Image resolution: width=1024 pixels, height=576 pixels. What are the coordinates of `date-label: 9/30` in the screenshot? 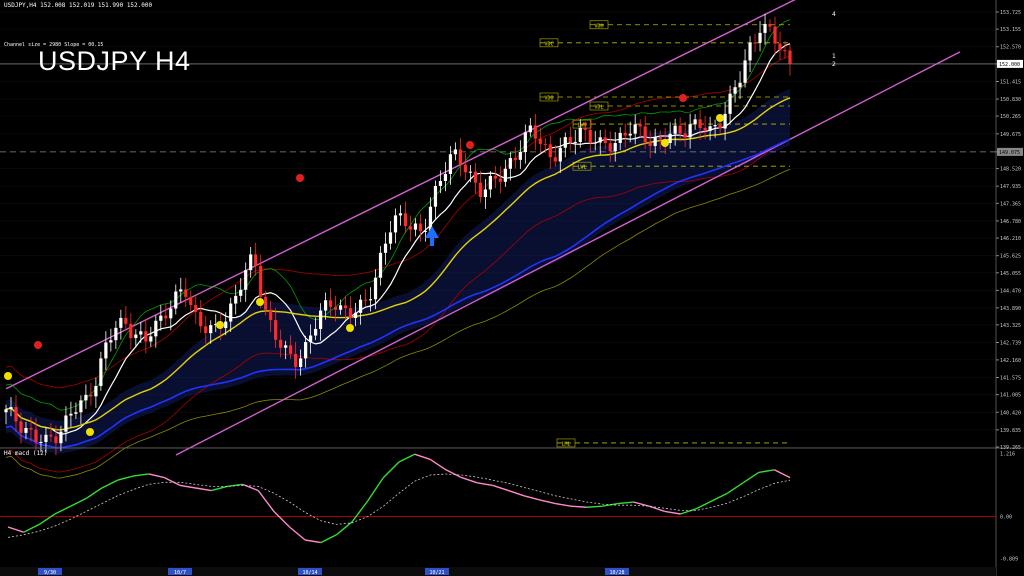 It's located at (50, 573).